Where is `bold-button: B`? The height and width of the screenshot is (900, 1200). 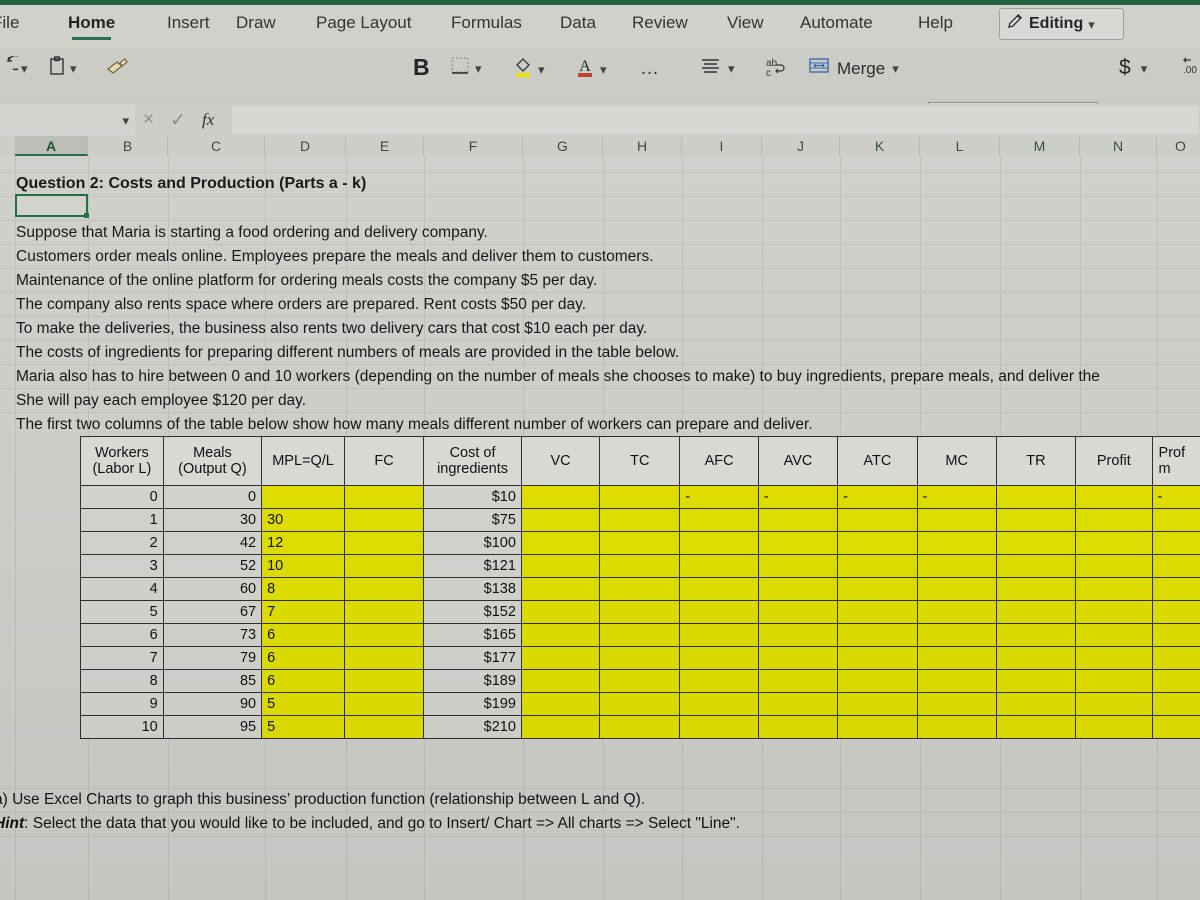 bold-button: B is located at coordinates (421, 67).